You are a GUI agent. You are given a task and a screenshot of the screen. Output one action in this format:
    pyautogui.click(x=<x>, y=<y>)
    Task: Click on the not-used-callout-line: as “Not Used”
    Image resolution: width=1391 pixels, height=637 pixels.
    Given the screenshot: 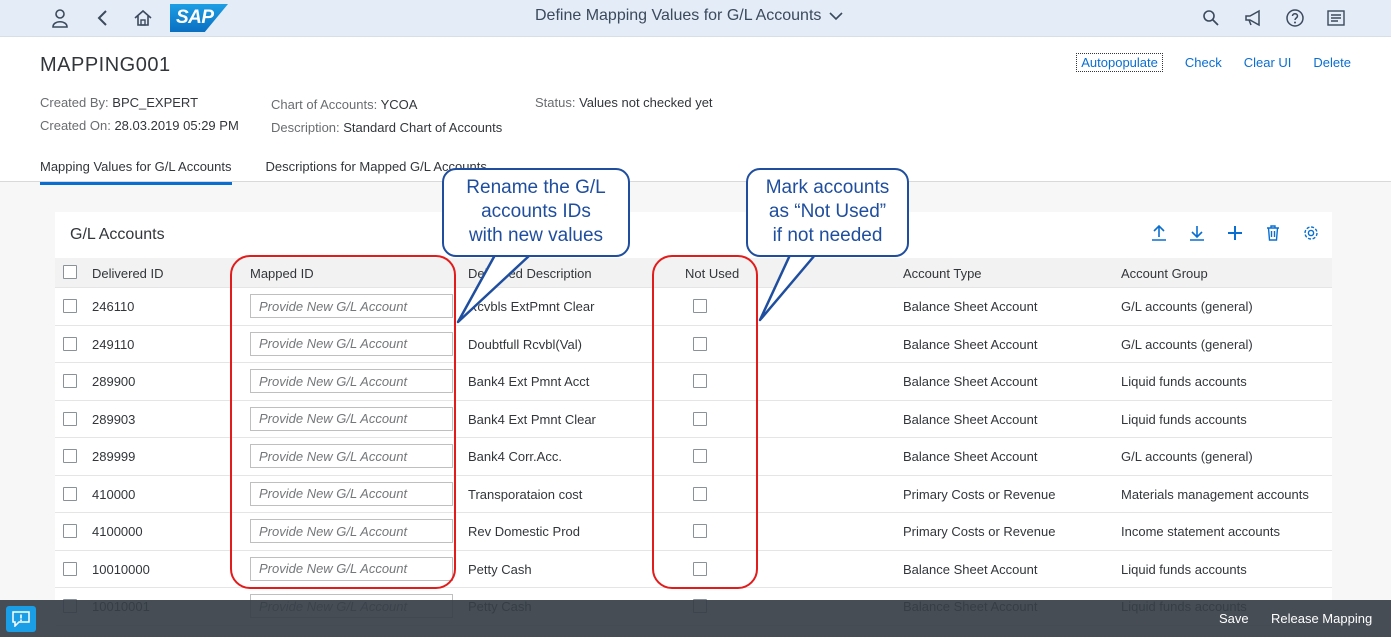 What is the action you would take?
    pyautogui.click(x=827, y=211)
    